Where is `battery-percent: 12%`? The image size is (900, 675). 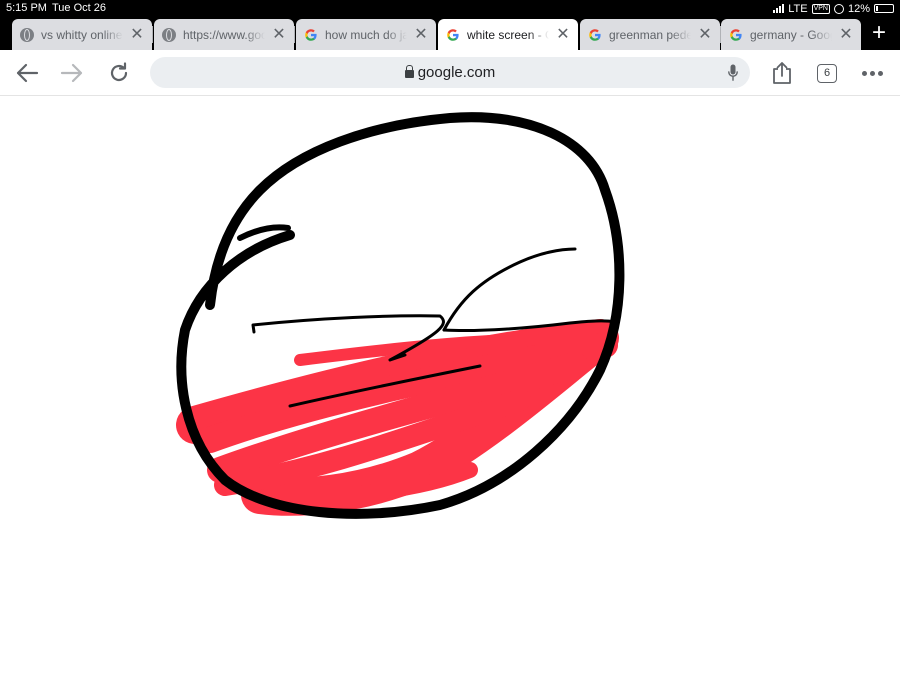
battery-percent: 12% is located at coordinates (858, 8).